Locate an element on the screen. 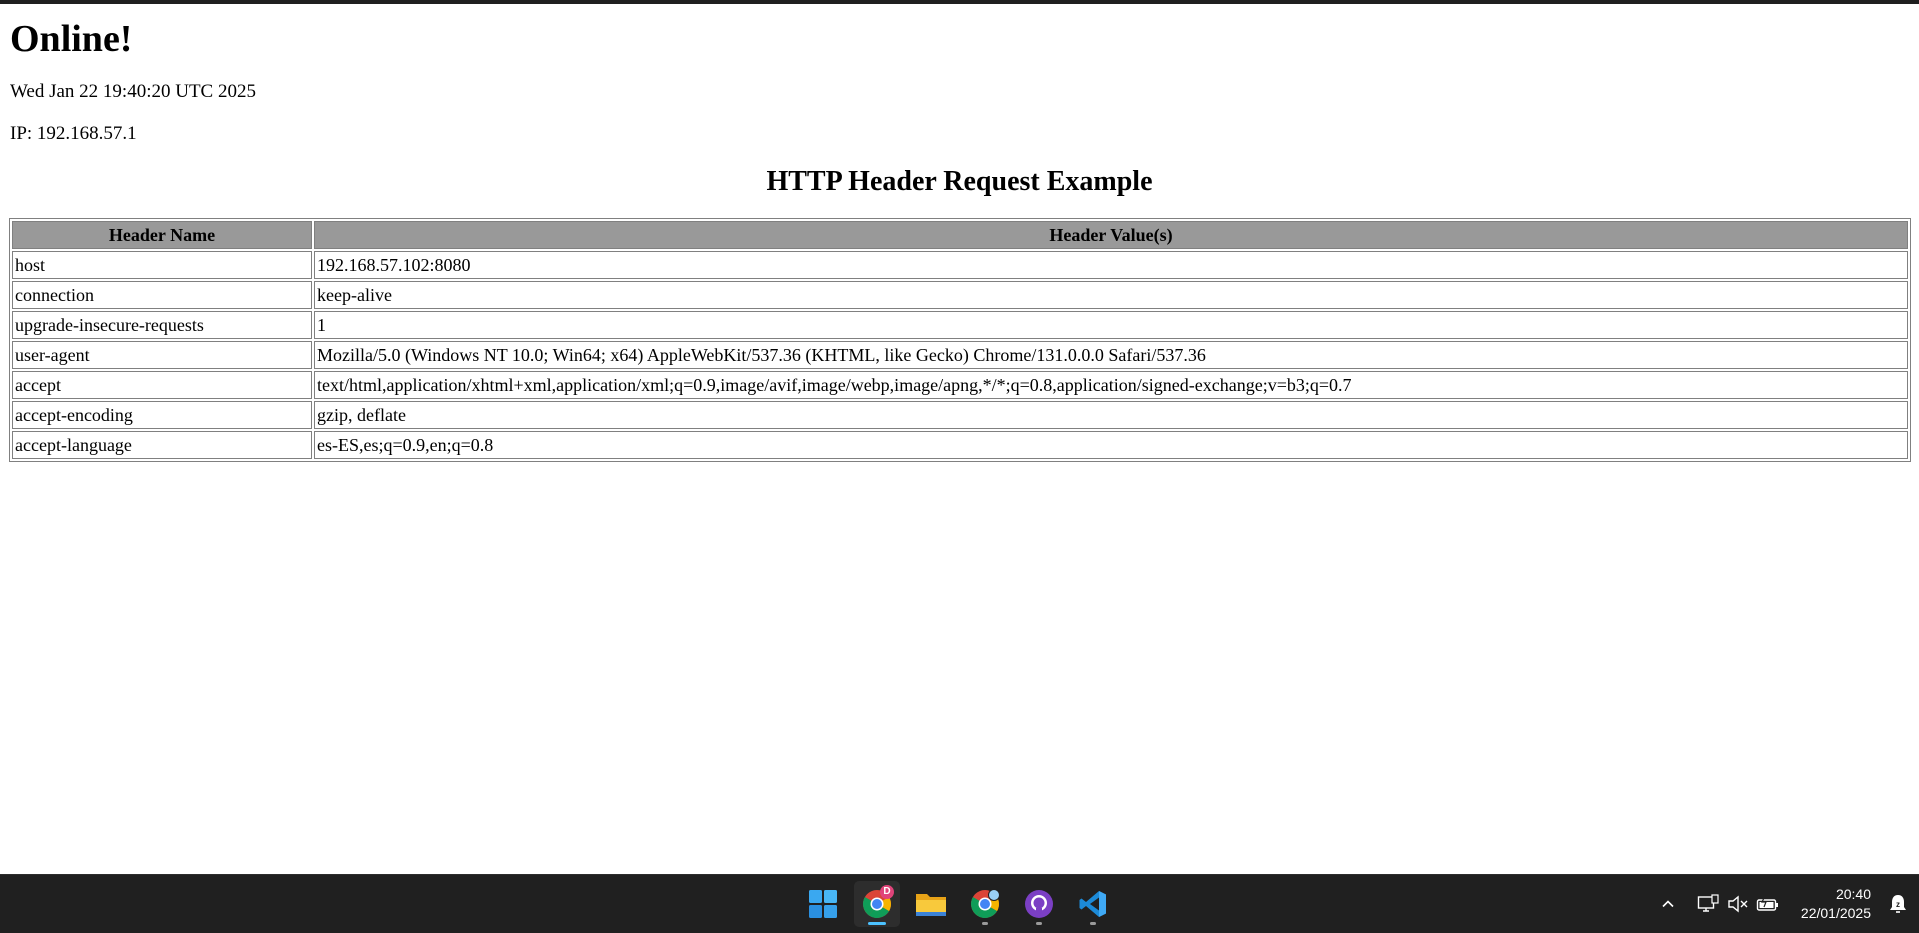 Image resolution: width=1919 pixels, height=933 pixels. page-heading: Online! is located at coordinates (71, 39).